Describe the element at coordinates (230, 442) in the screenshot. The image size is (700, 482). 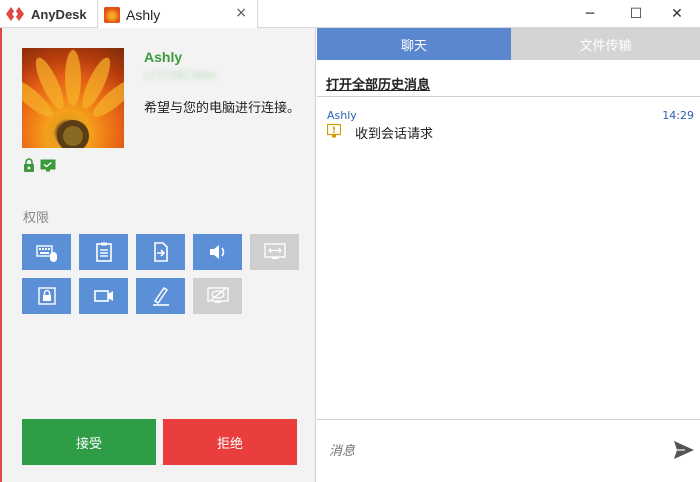
I see `decline-button: 拒绝` at that location.